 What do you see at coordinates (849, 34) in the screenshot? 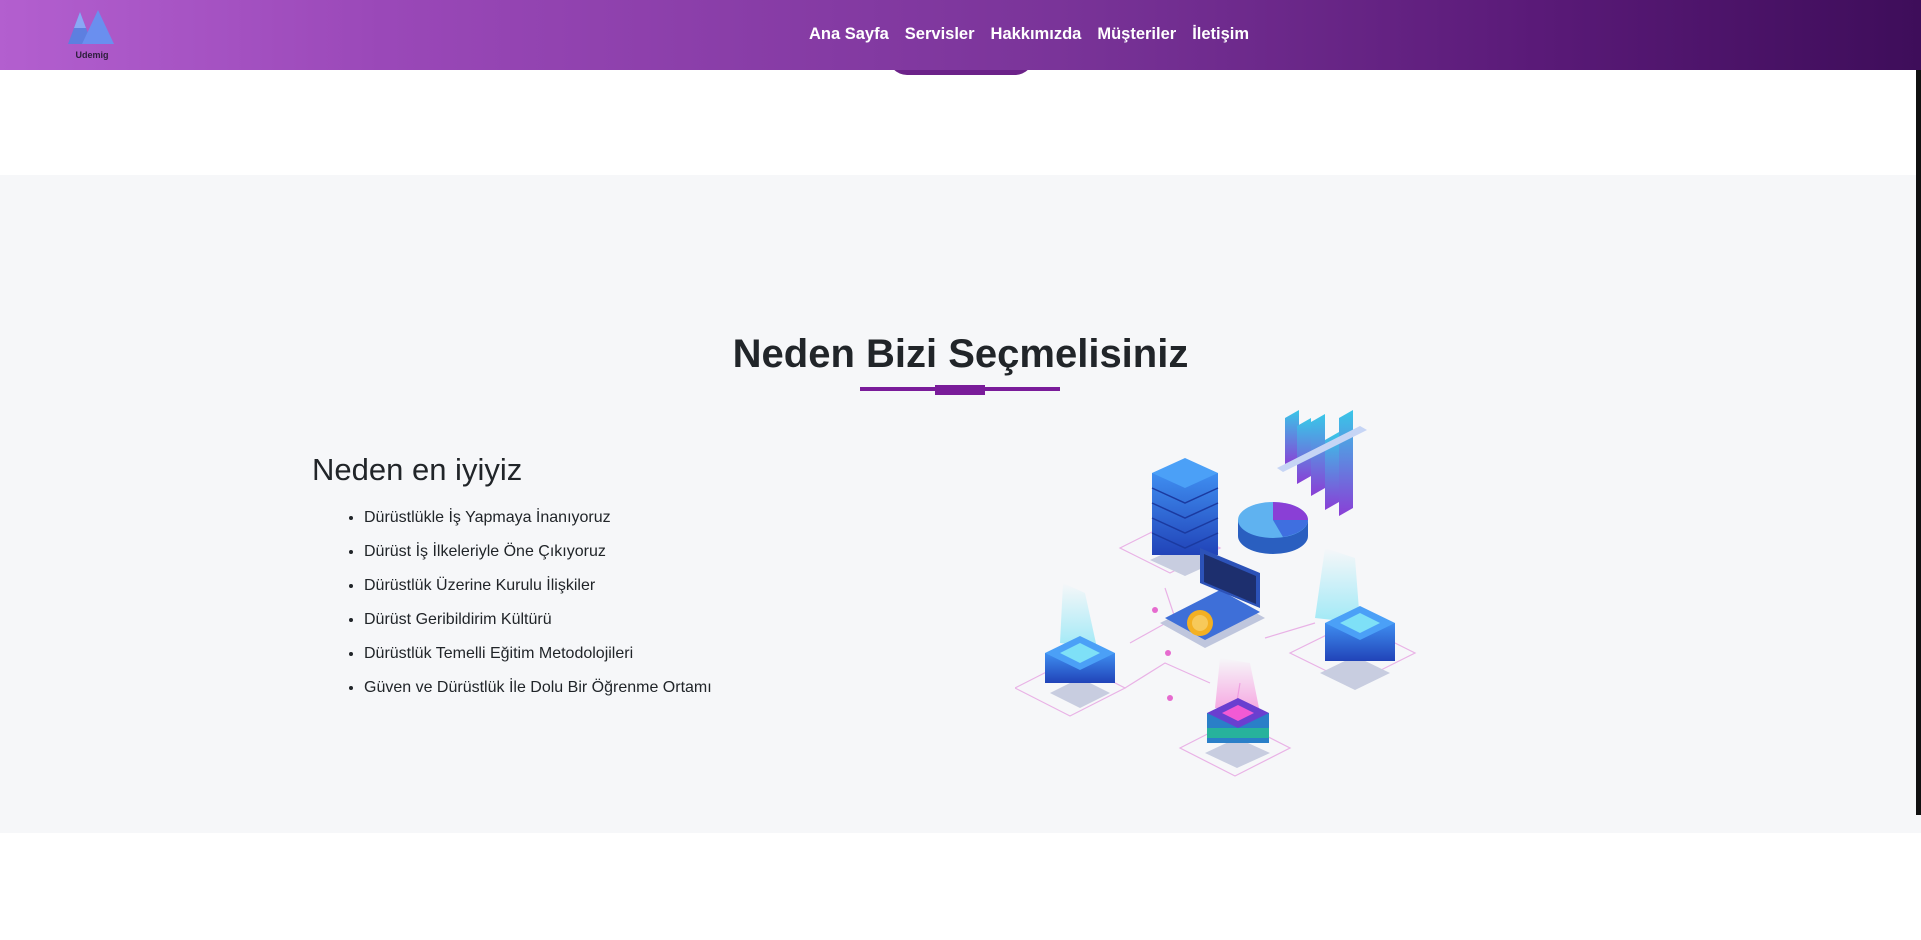
I see `nav-link-home: Ana Sayfa` at bounding box center [849, 34].